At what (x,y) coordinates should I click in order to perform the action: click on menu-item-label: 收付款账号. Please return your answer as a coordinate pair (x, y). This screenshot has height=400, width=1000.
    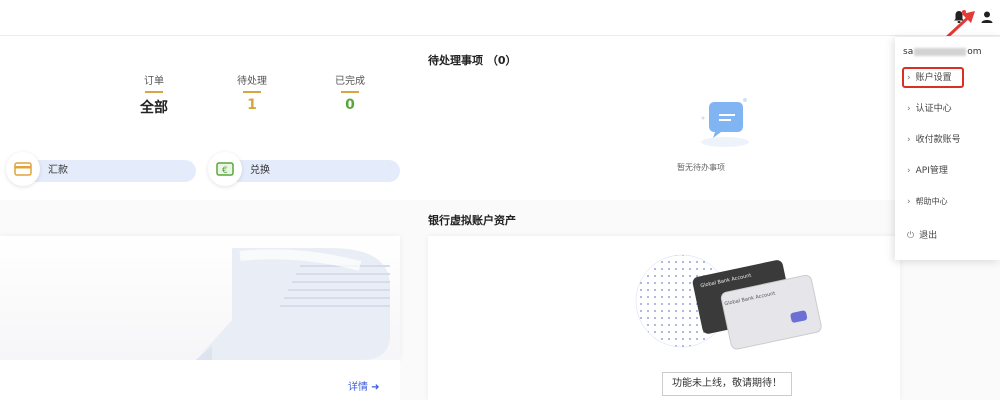
    Looking at the image, I should click on (938, 140).